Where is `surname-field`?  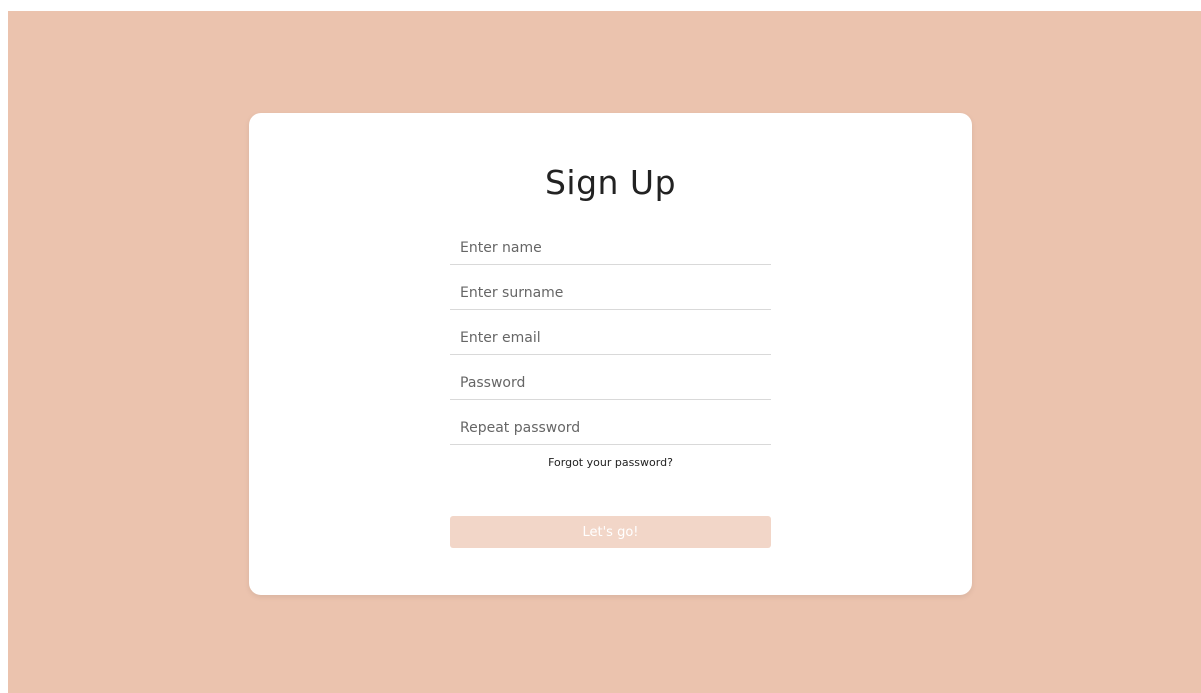 surname-field is located at coordinates (610, 293).